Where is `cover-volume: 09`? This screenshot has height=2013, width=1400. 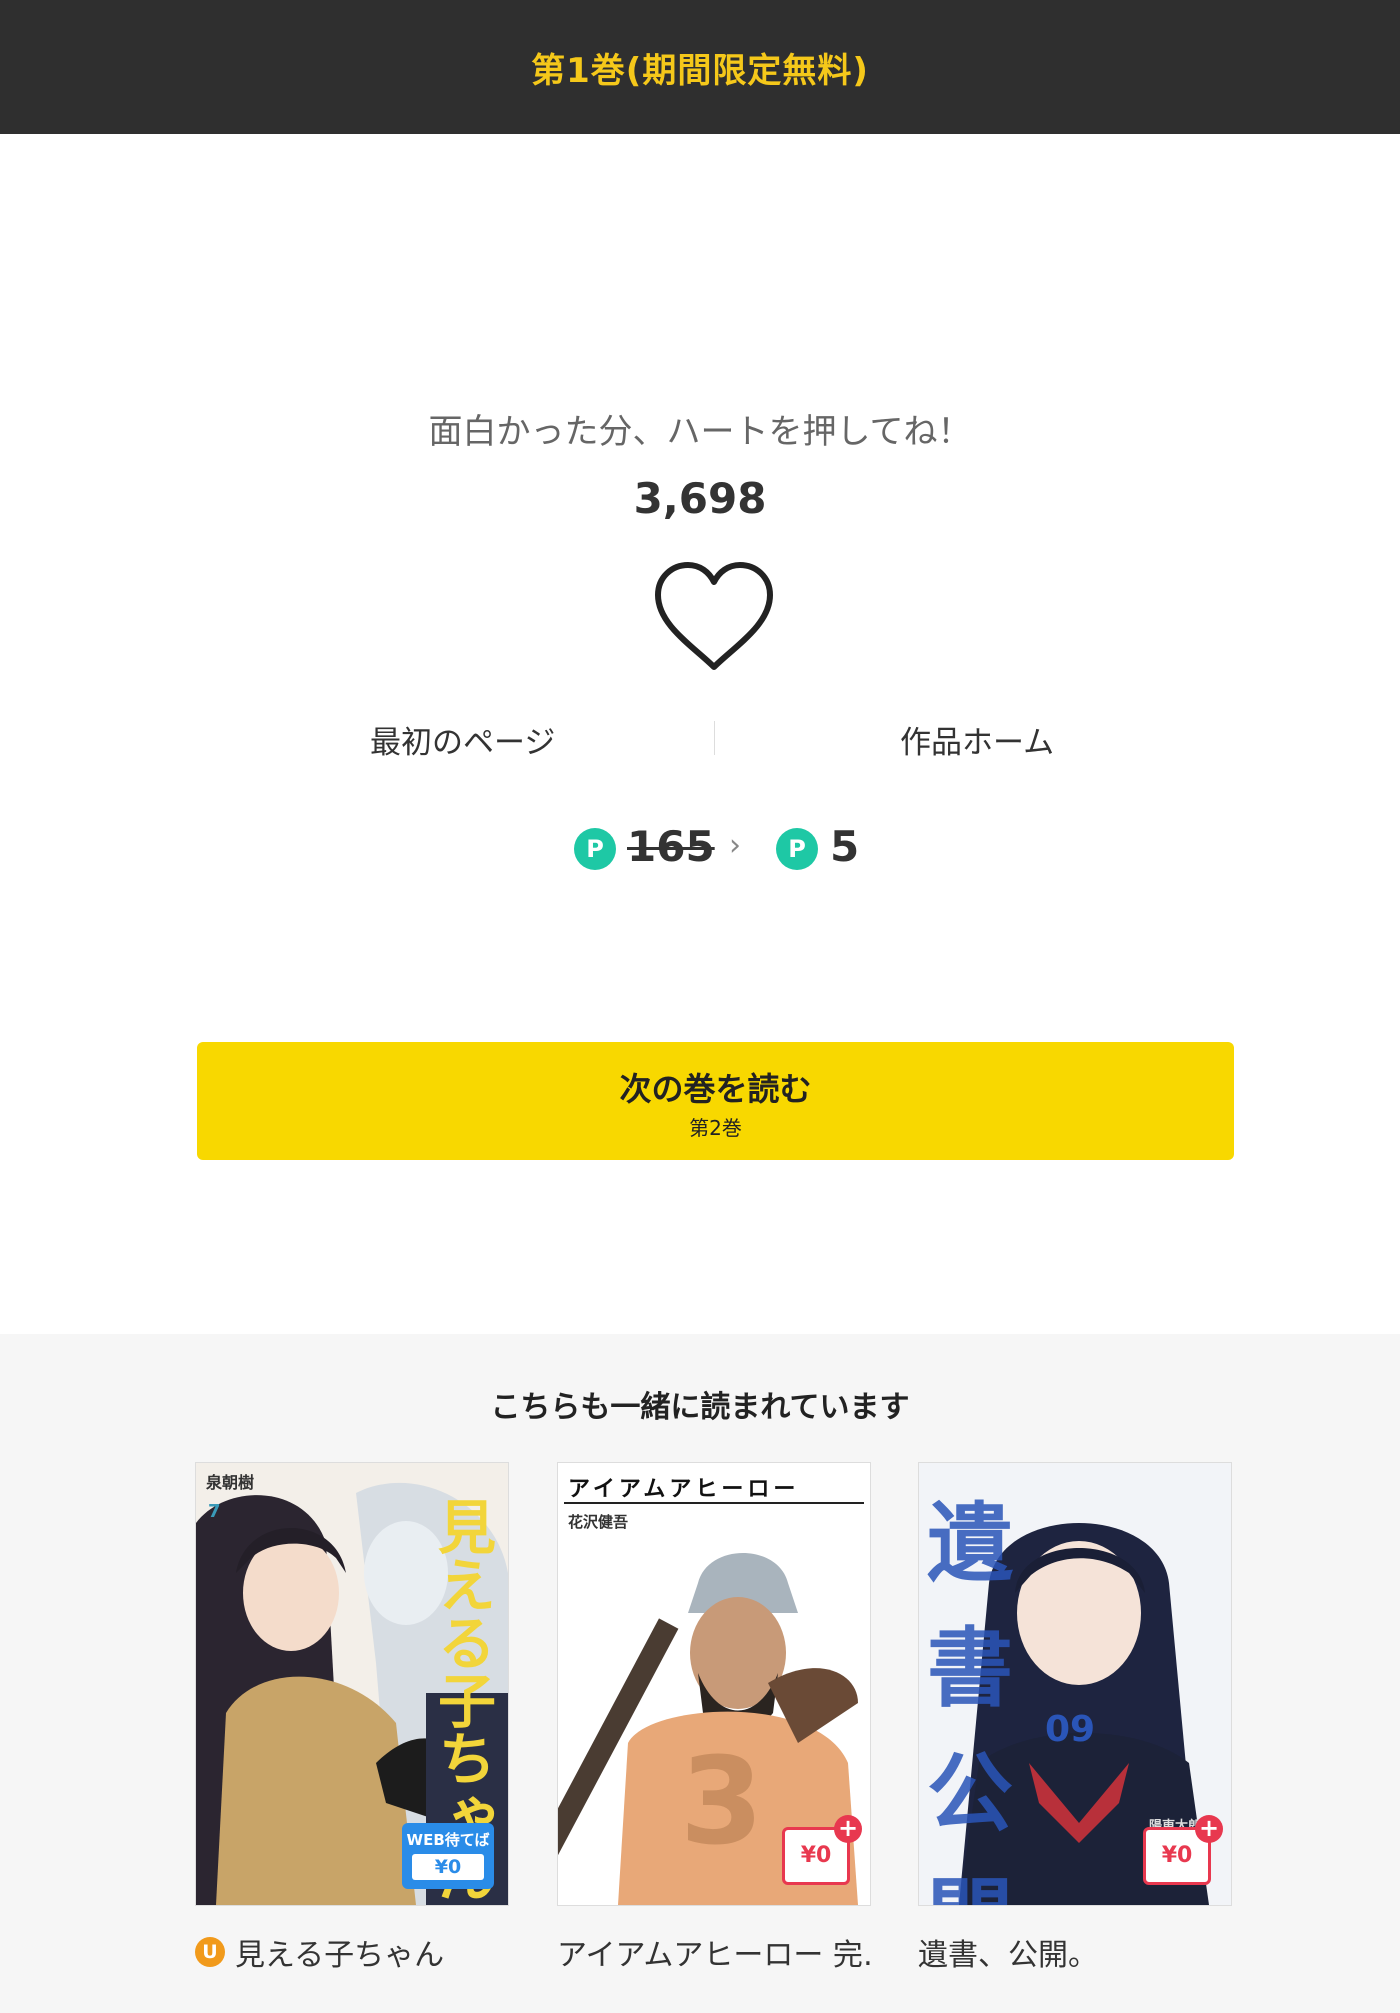
cover-volume: 09 is located at coordinates (1070, 1729).